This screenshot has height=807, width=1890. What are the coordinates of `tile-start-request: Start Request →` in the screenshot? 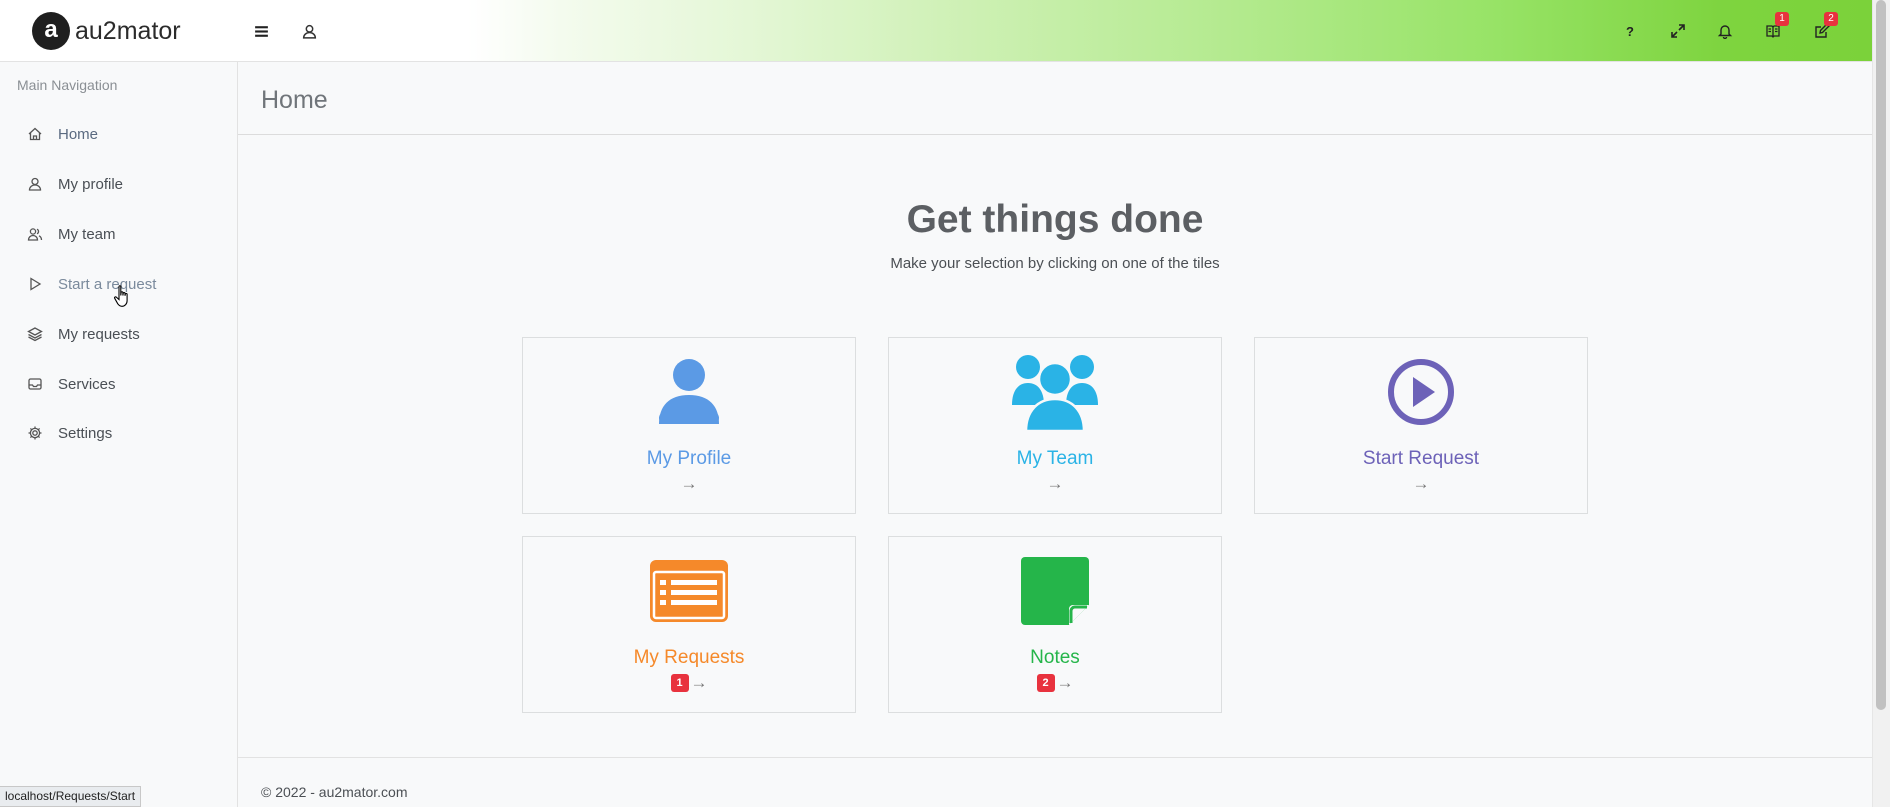 It's located at (1421, 425).